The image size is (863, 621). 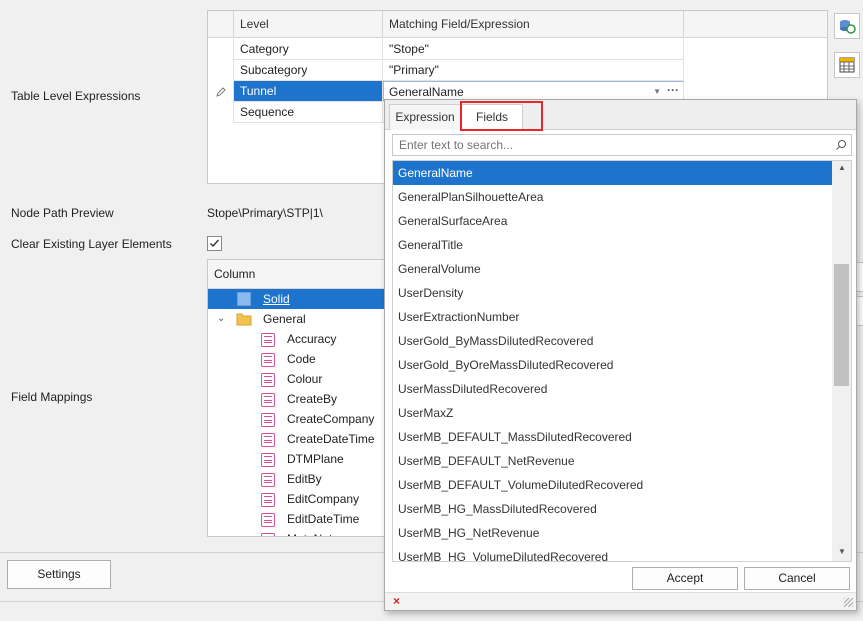 What do you see at coordinates (396, 601) in the screenshot?
I see `close-icon: ×` at bounding box center [396, 601].